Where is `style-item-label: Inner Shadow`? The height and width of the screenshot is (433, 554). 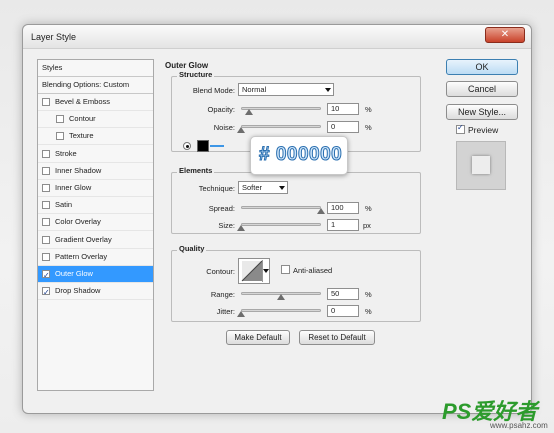
style-item-label: Inner Shadow is located at coordinates (78, 170).